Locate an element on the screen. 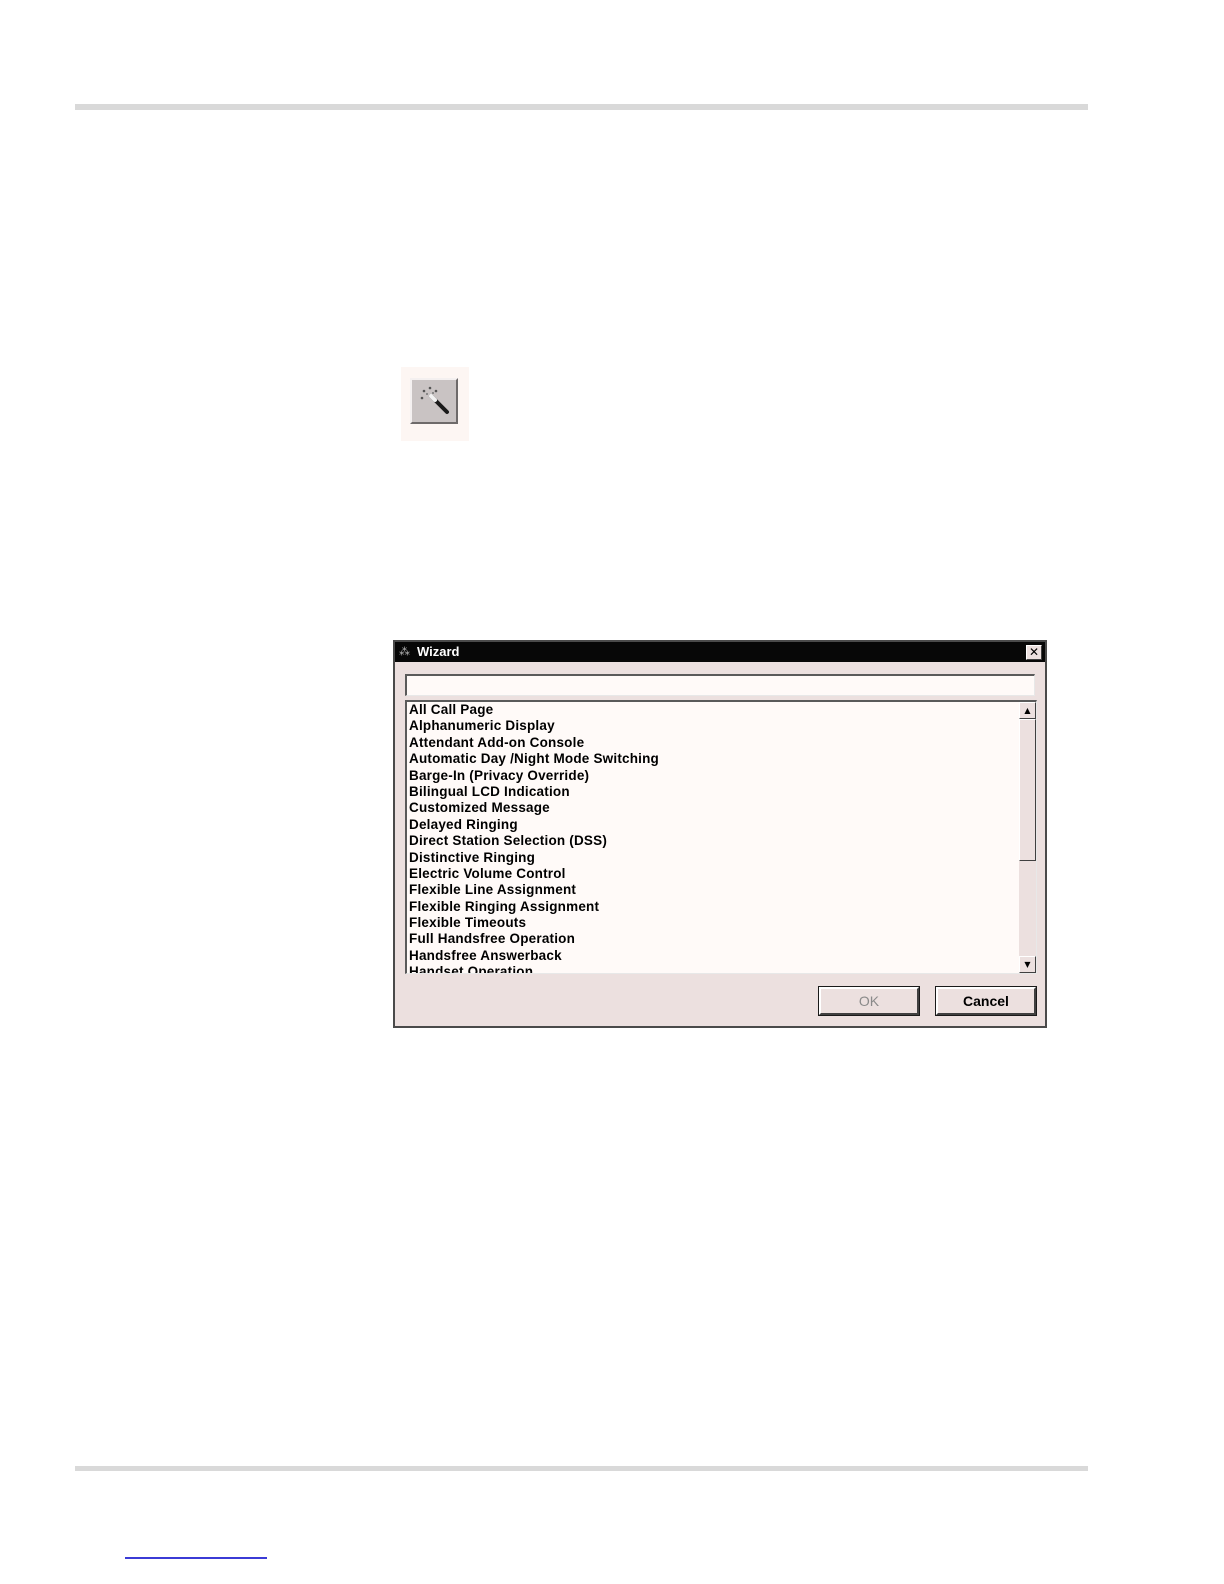 The width and height of the screenshot is (1224, 1584). wand-icon: ⁂ is located at coordinates (404, 651).